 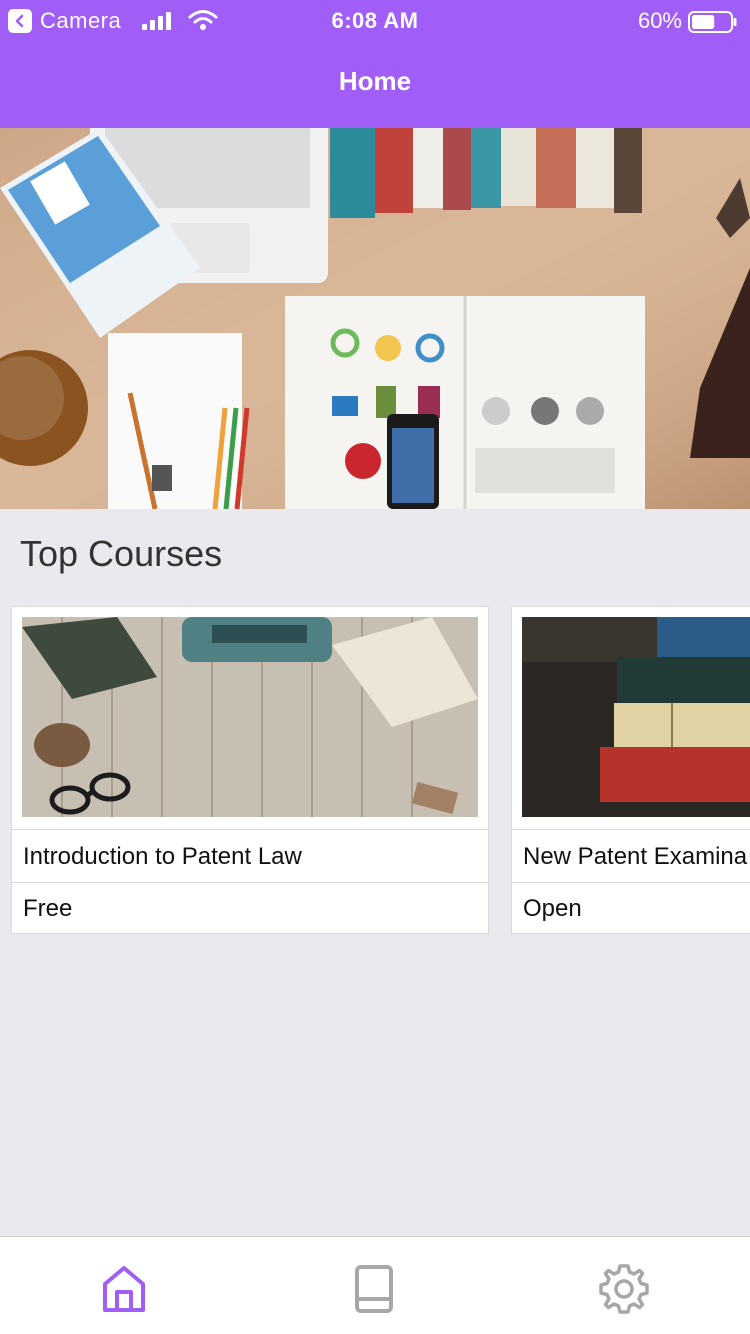 I want to click on tab-settings, so click(x=624, y=1289).